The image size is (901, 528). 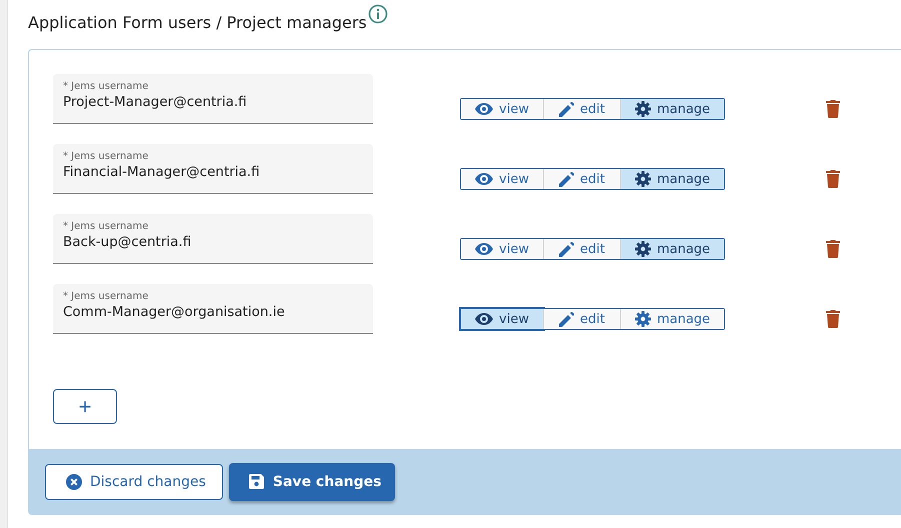 I want to click on username-field: * Jems username Project-Manager@centria.fi, so click(x=213, y=99).